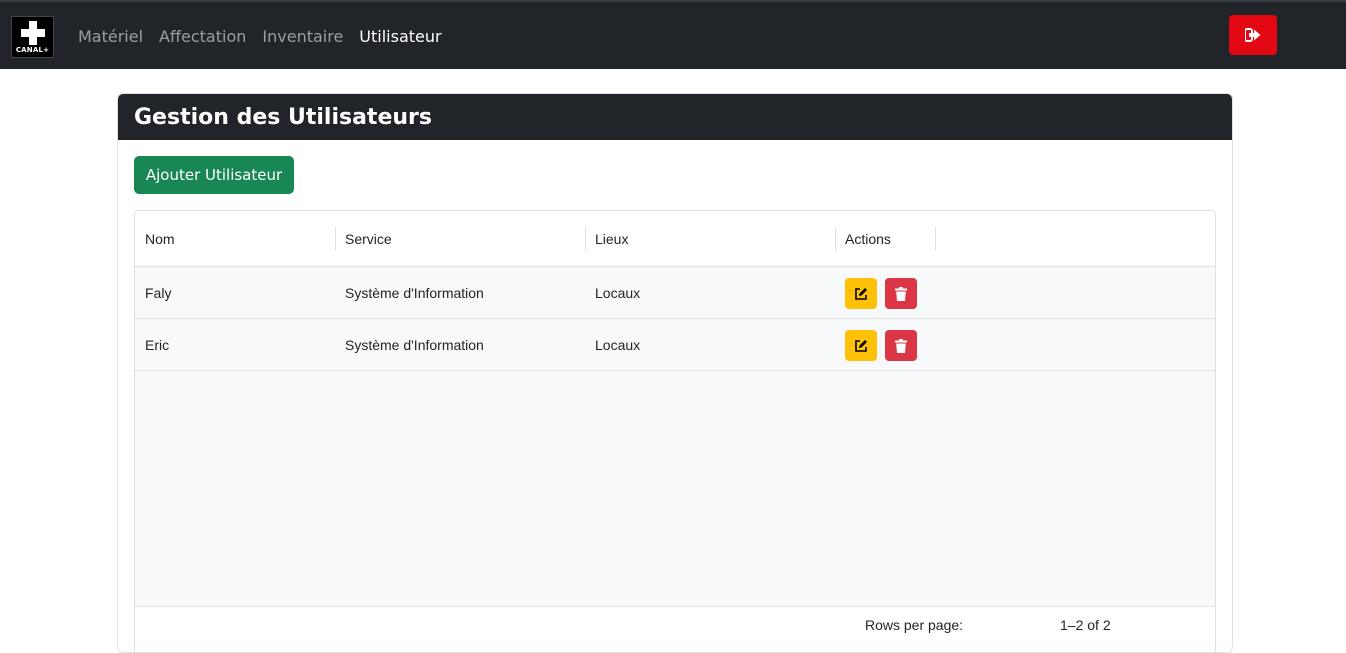 This screenshot has width=1346, height=653. Describe the element at coordinates (675, 345) in the screenshot. I see `table-row: Eric Système d'Information Locaux` at that location.